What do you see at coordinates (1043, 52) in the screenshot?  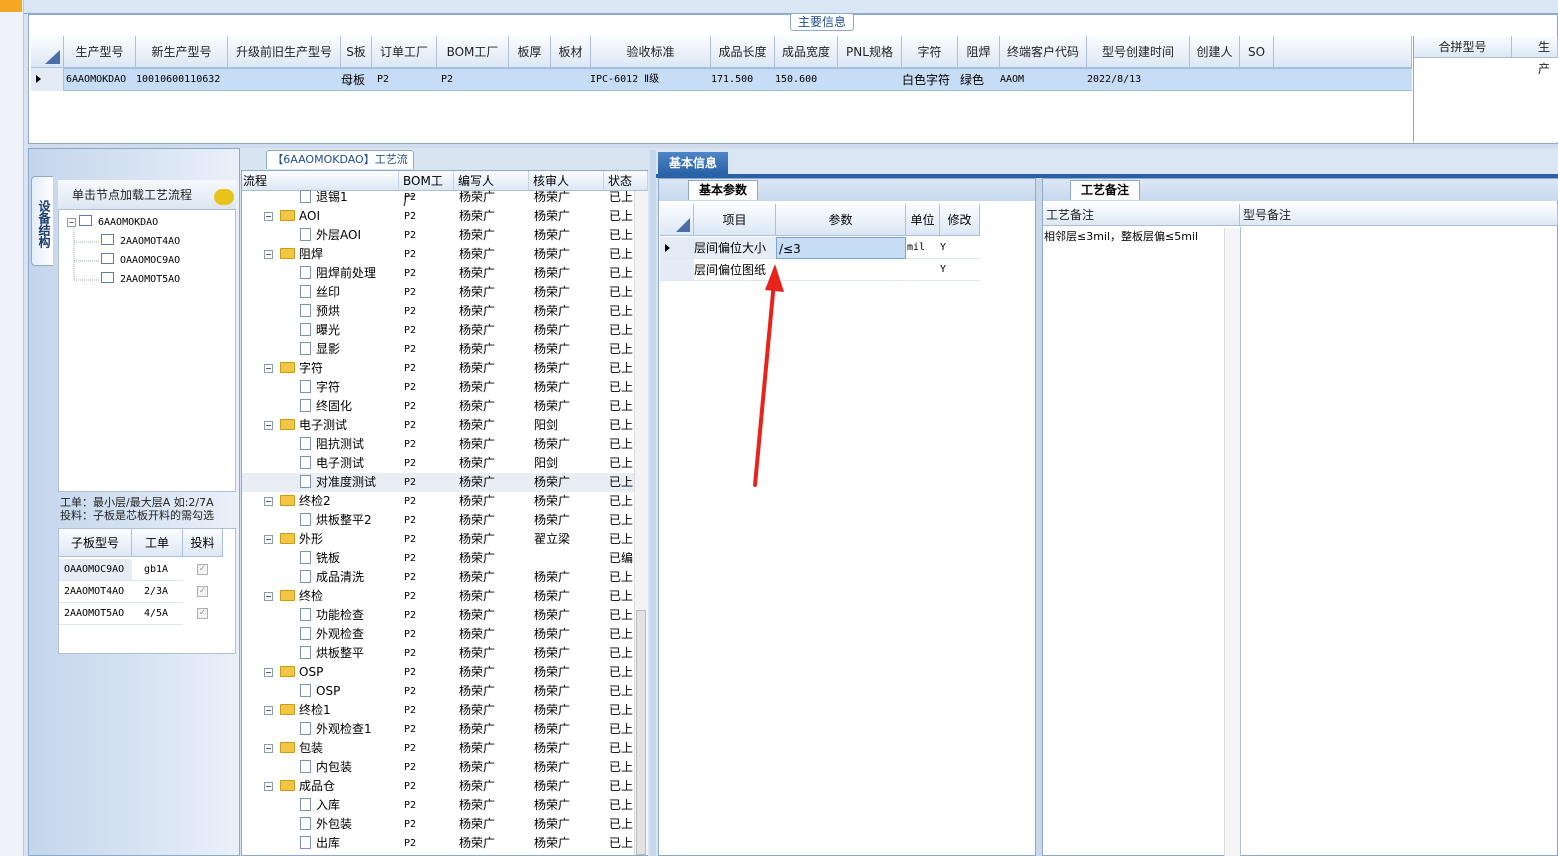 I see `col-14: 终端客户代码` at bounding box center [1043, 52].